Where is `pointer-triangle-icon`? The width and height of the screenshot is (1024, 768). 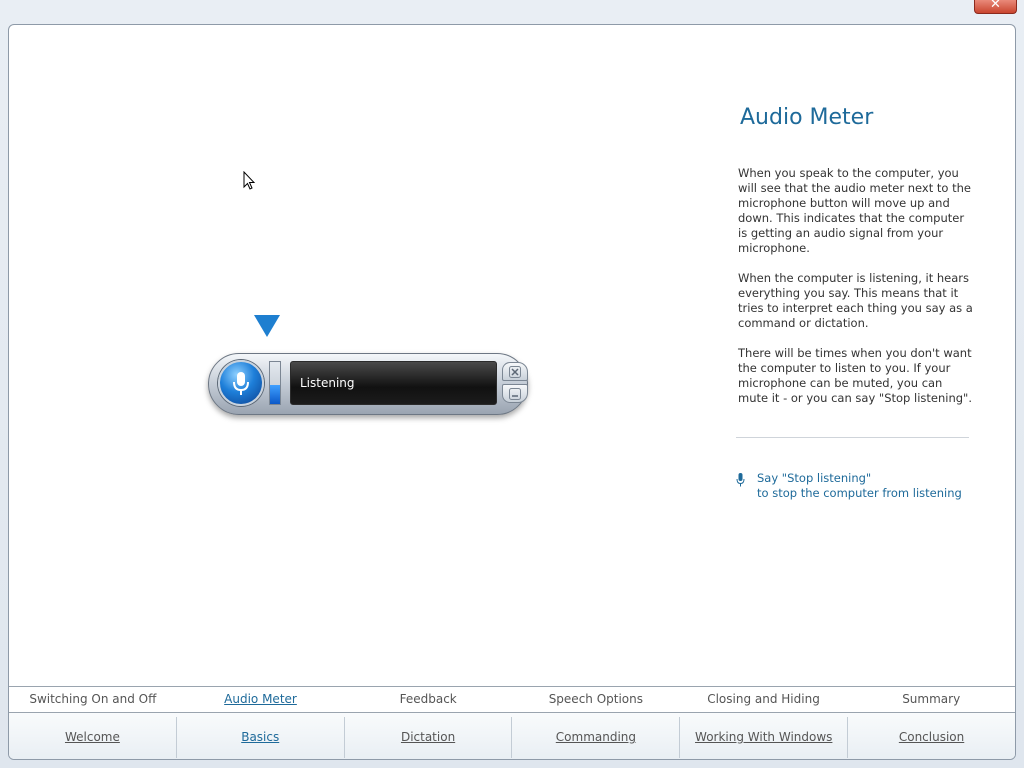 pointer-triangle-icon is located at coordinates (267, 326).